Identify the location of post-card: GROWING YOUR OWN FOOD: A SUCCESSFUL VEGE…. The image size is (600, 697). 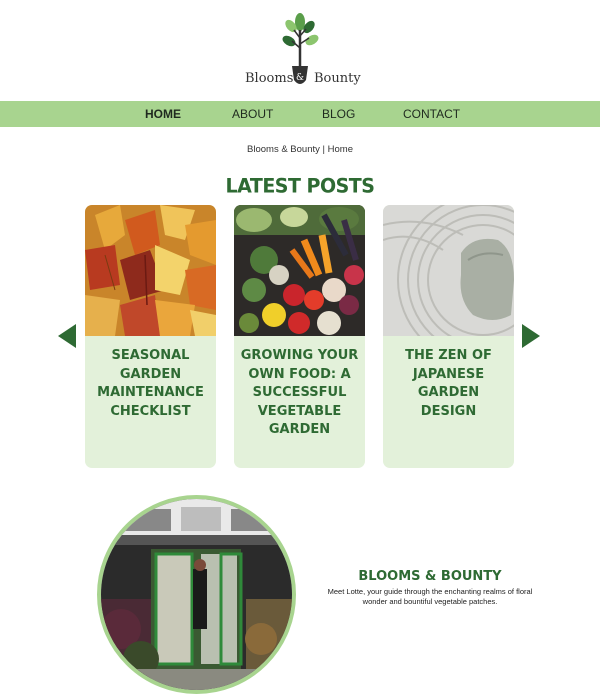
(299, 336).